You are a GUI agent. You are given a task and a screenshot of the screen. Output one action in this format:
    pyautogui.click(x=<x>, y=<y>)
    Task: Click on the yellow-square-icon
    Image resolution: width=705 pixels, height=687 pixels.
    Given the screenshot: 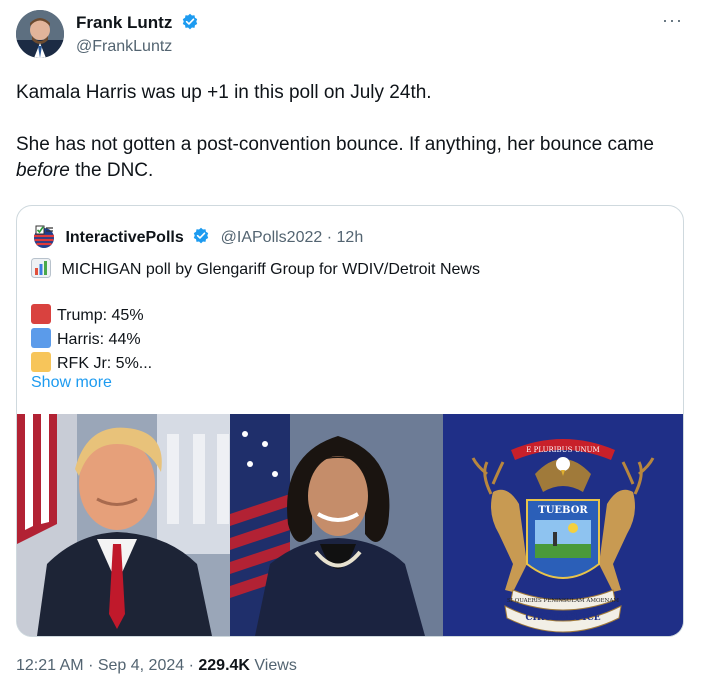 What is the action you would take?
    pyautogui.click(x=41, y=362)
    